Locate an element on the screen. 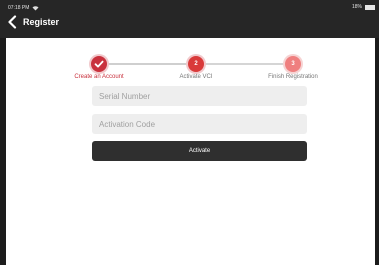 The image size is (379, 265). app-header: 07:18 PM 18% Register is located at coordinates (189, 19).